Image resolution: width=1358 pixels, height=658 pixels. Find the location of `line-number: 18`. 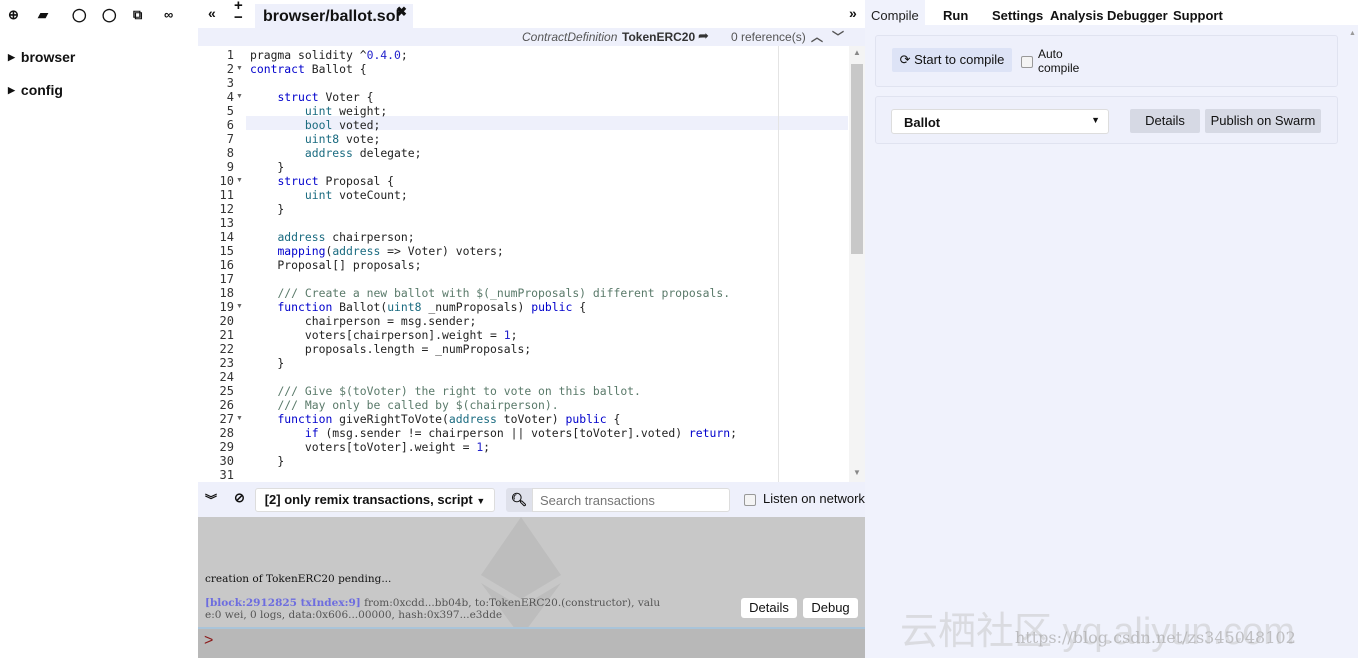

line-number: 18 is located at coordinates (226, 293).